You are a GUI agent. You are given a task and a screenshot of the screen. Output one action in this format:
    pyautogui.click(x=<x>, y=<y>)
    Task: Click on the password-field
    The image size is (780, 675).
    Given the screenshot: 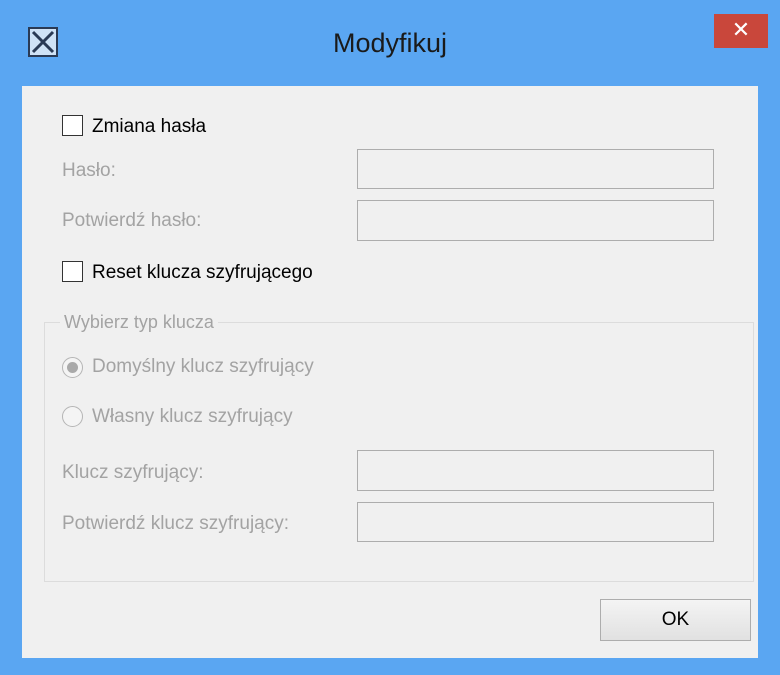 What is the action you would take?
    pyautogui.click(x=535, y=169)
    